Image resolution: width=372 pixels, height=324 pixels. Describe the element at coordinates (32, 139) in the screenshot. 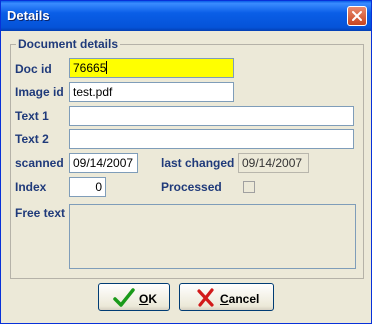

I see `text2-label: Text 2` at that location.